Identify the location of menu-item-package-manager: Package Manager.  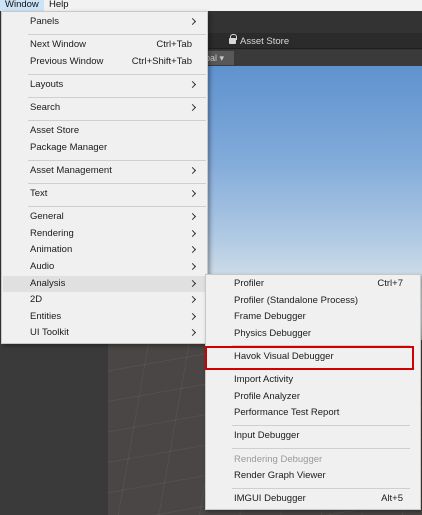
(104, 148).